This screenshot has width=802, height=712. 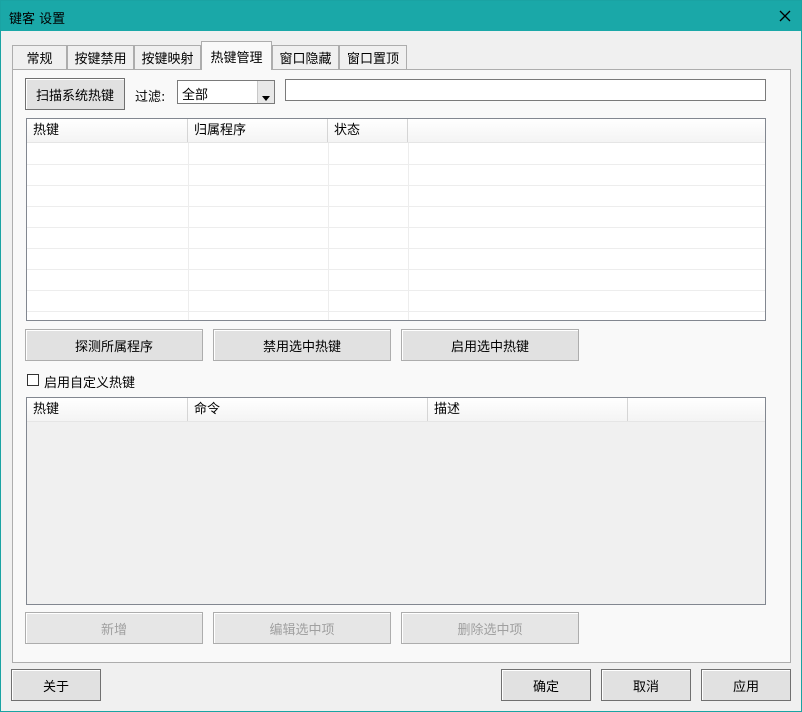 What do you see at coordinates (33, 380) in the screenshot?
I see `enable-custom-hotkeys-checkbox` at bounding box center [33, 380].